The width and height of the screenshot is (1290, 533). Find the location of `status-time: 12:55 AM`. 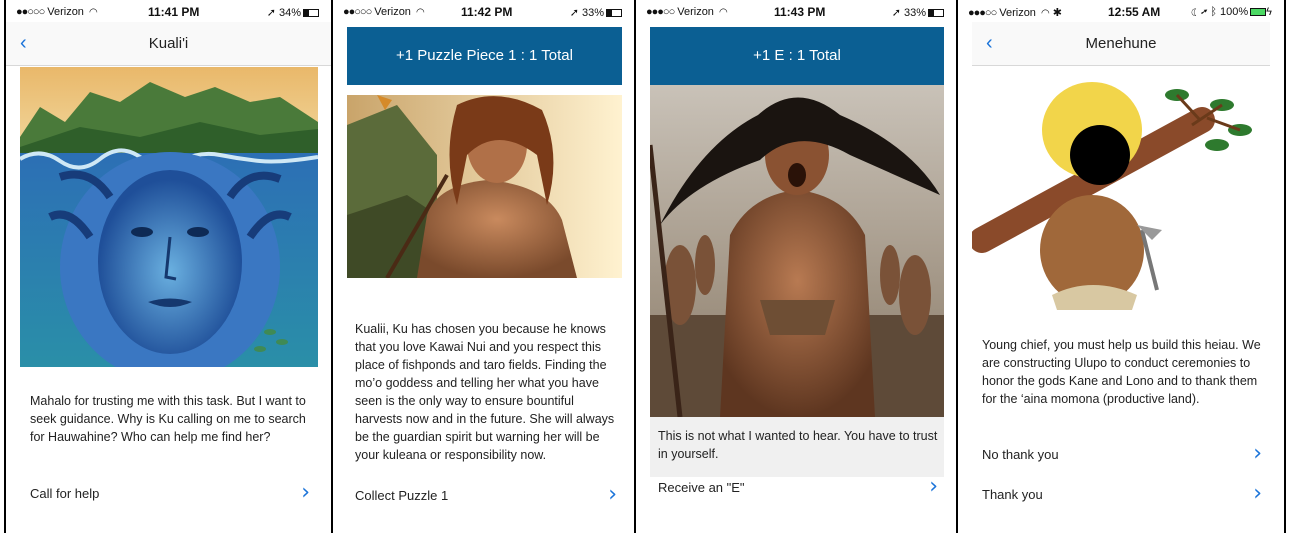

status-time: 12:55 AM is located at coordinates (1134, 12).